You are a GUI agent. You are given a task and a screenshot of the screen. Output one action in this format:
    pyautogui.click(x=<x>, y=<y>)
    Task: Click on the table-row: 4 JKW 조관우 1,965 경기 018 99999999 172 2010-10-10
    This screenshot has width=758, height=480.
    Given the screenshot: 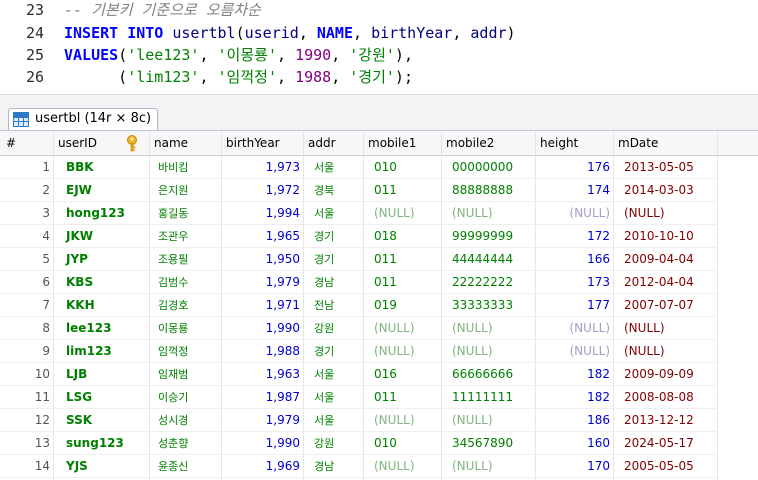 What is the action you would take?
    pyautogui.click(x=379, y=236)
    